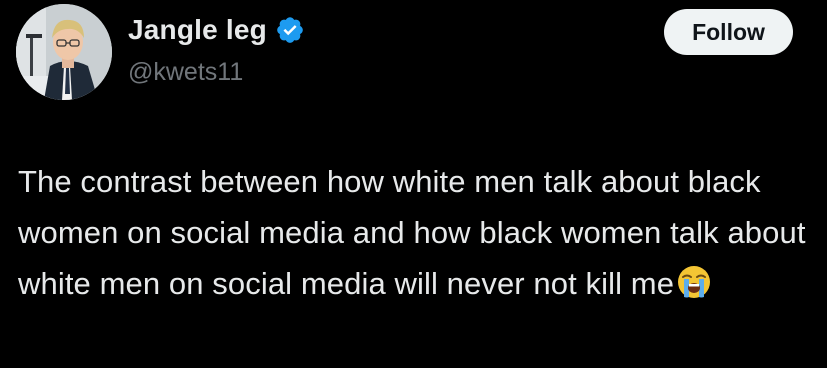 The image size is (827, 368). I want to click on follow-button: Follow, so click(728, 32).